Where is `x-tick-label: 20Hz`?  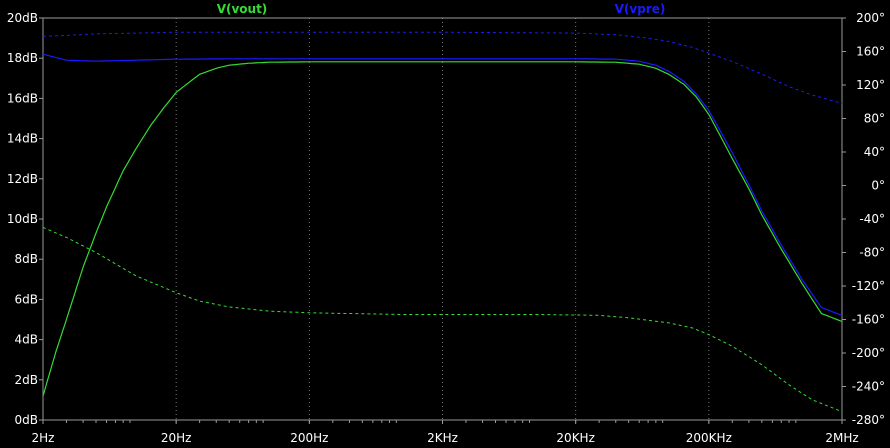 x-tick-label: 20Hz is located at coordinates (176, 438).